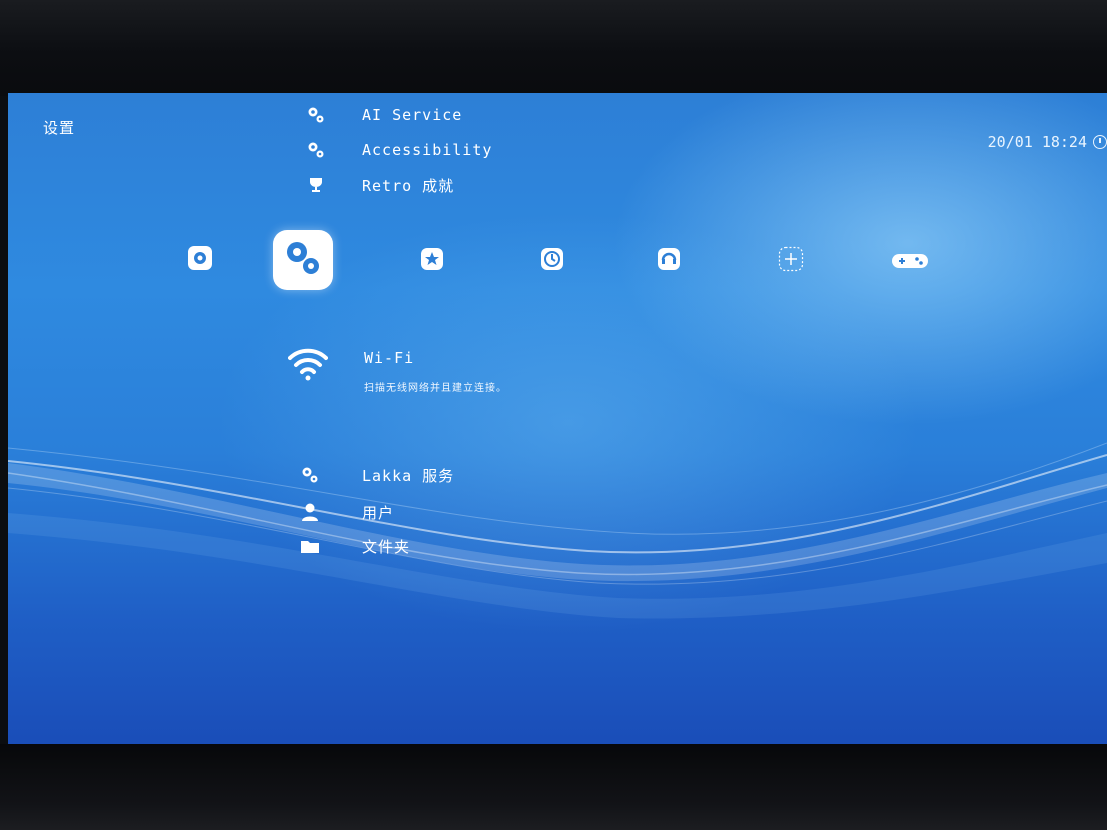 The height and width of the screenshot is (830, 1107). I want to click on tab-history, so click(552, 261).